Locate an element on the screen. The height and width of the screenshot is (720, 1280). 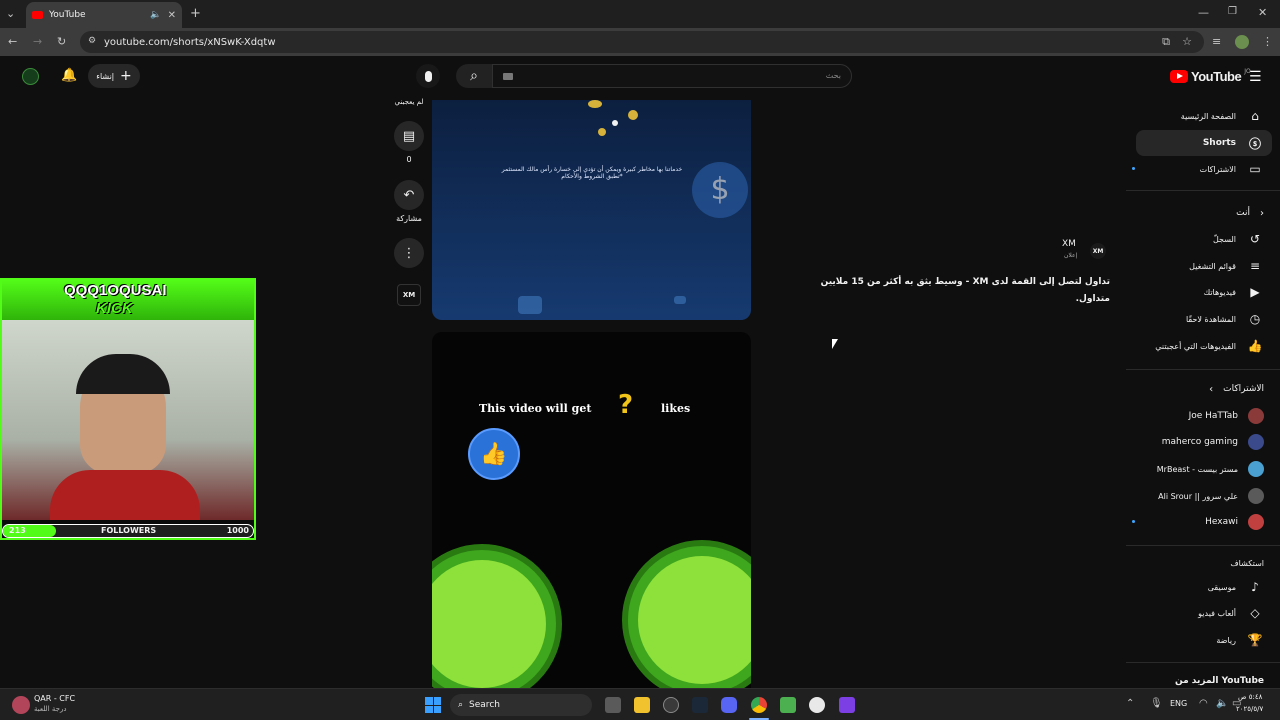
create-button: إنشاء + is located at coordinates (114, 76).